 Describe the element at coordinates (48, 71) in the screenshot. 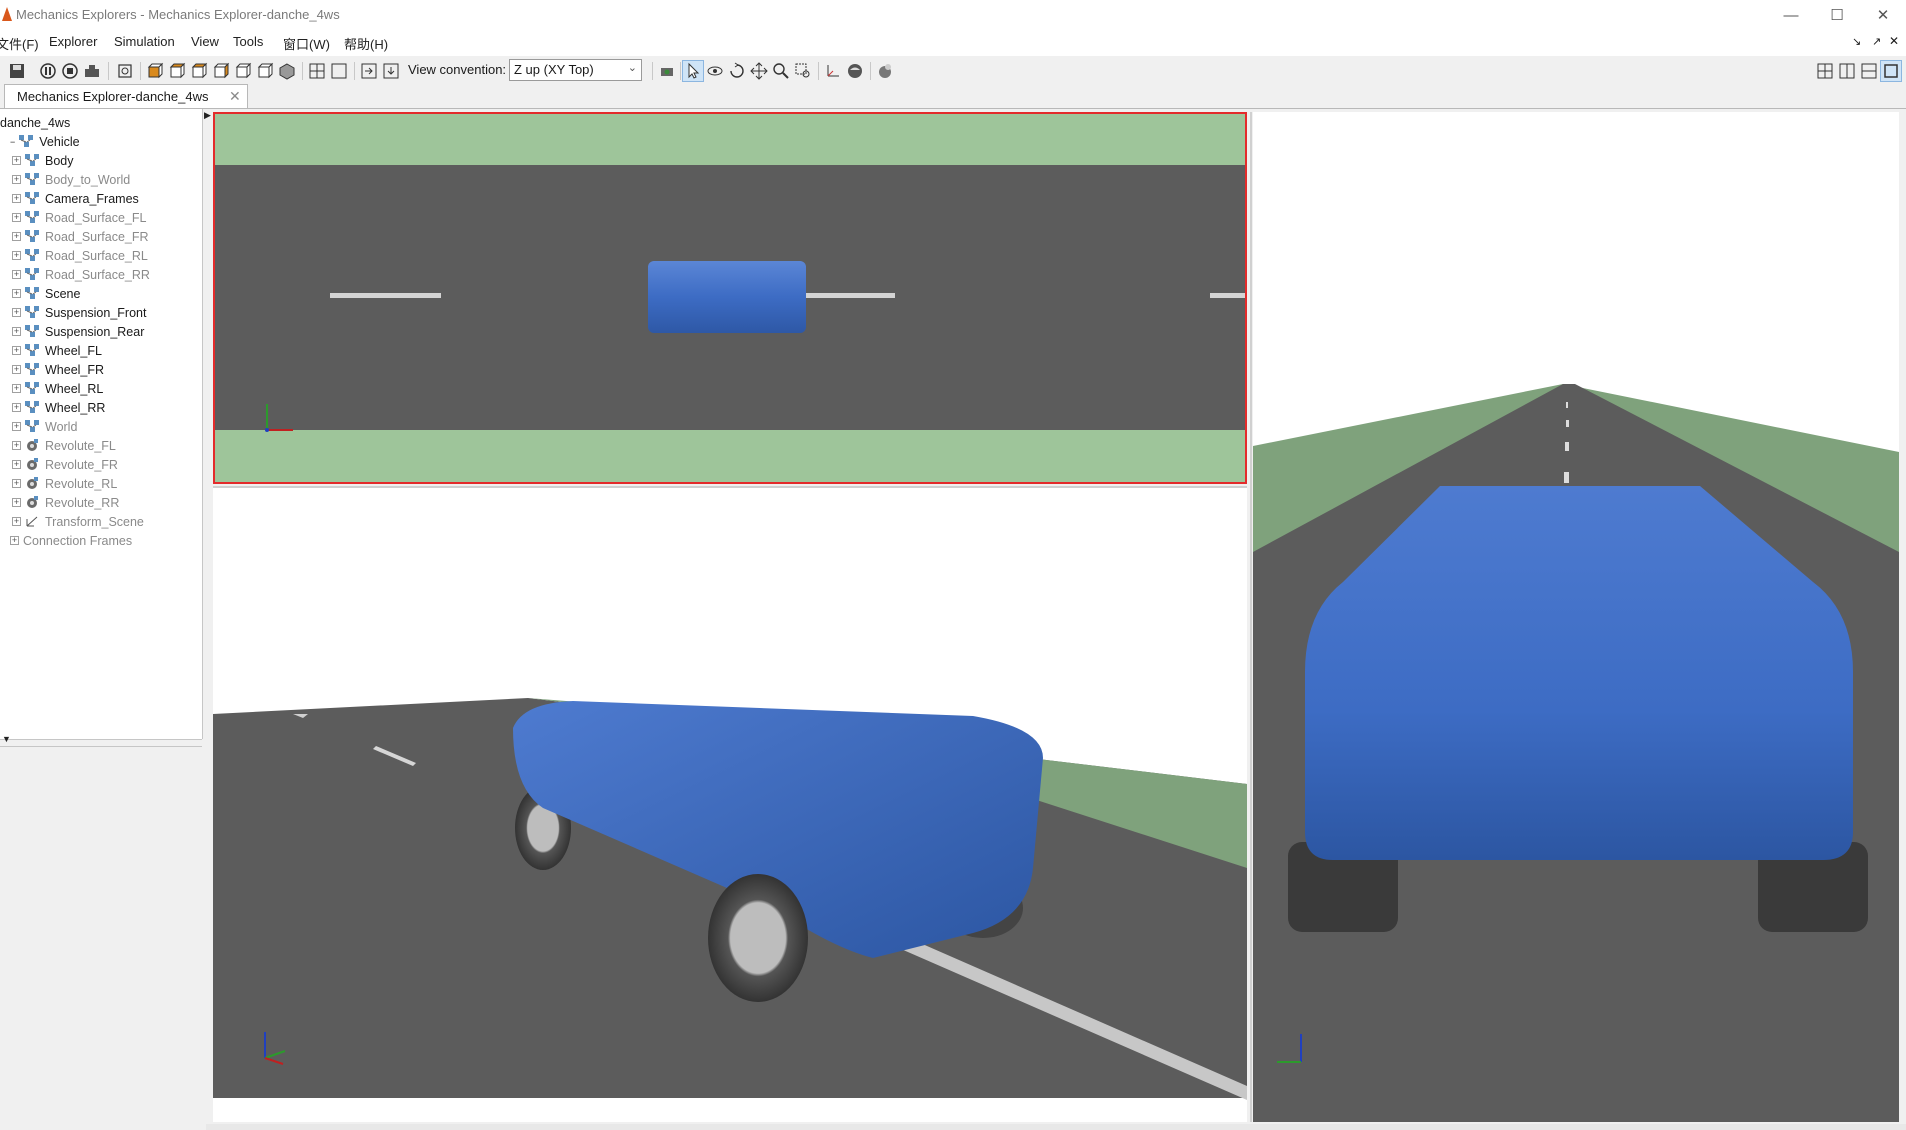

I see `pause-button` at that location.